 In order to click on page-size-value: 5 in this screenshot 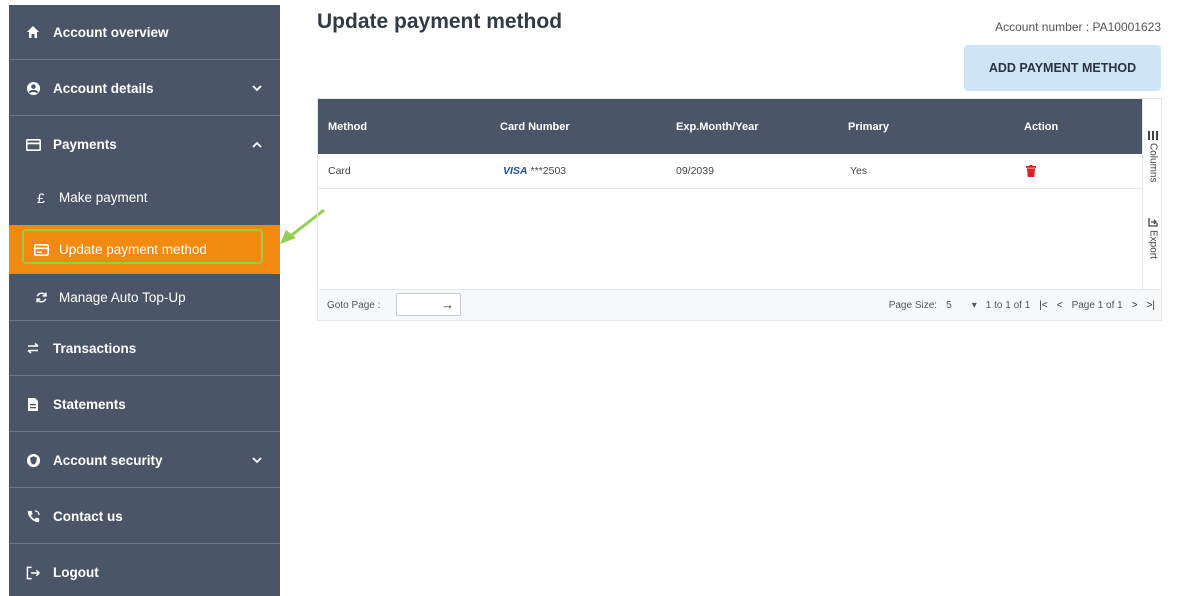, I will do `click(949, 305)`.